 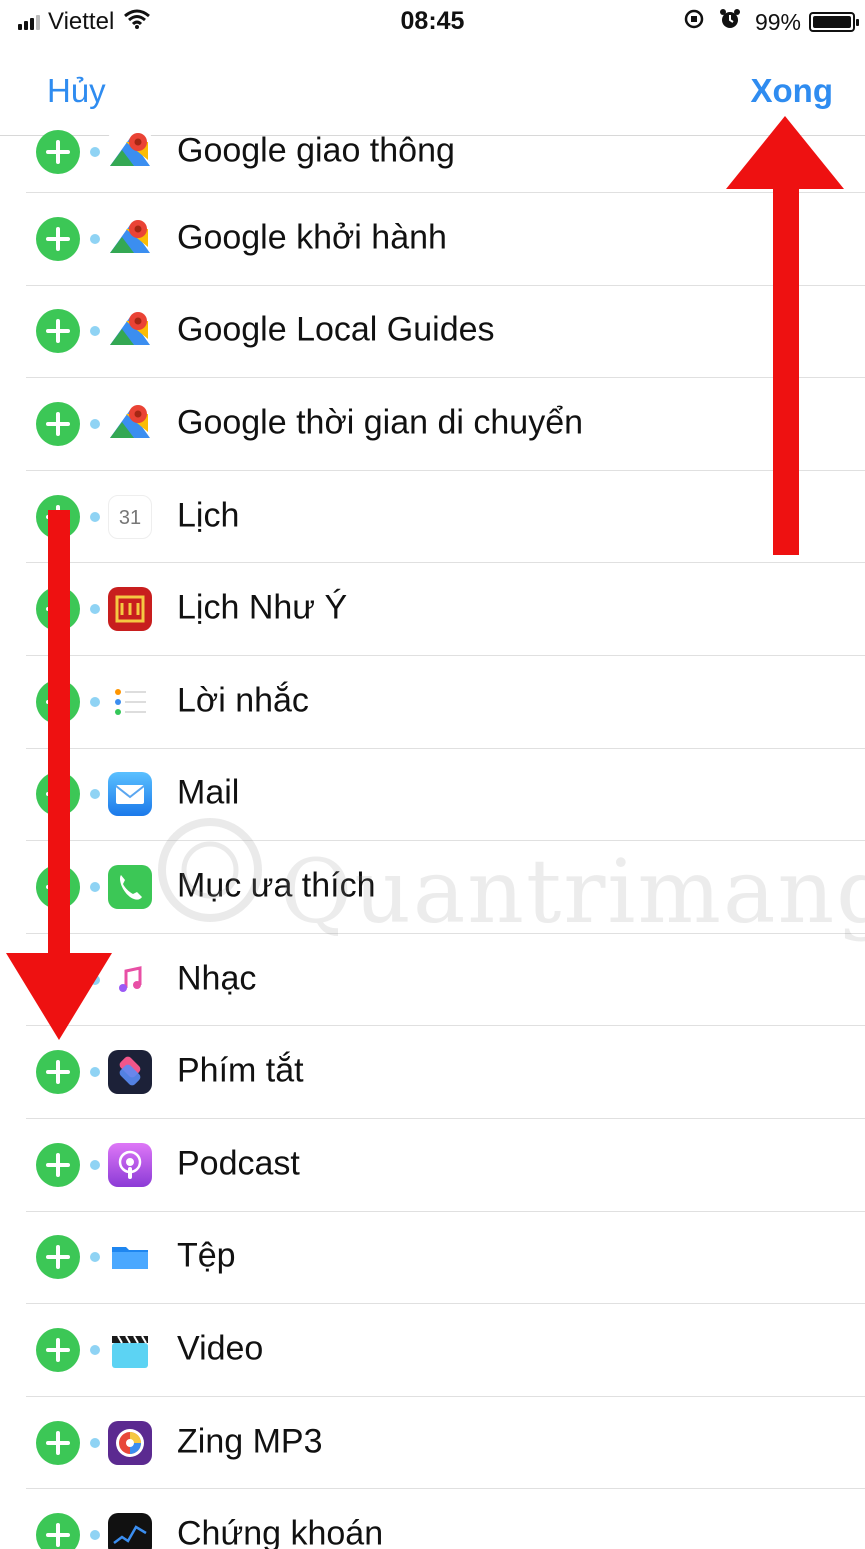 What do you see at coordinates (730, 22) in the screenshot?
I see `alarm-icon` at bounding box center [730, 22].